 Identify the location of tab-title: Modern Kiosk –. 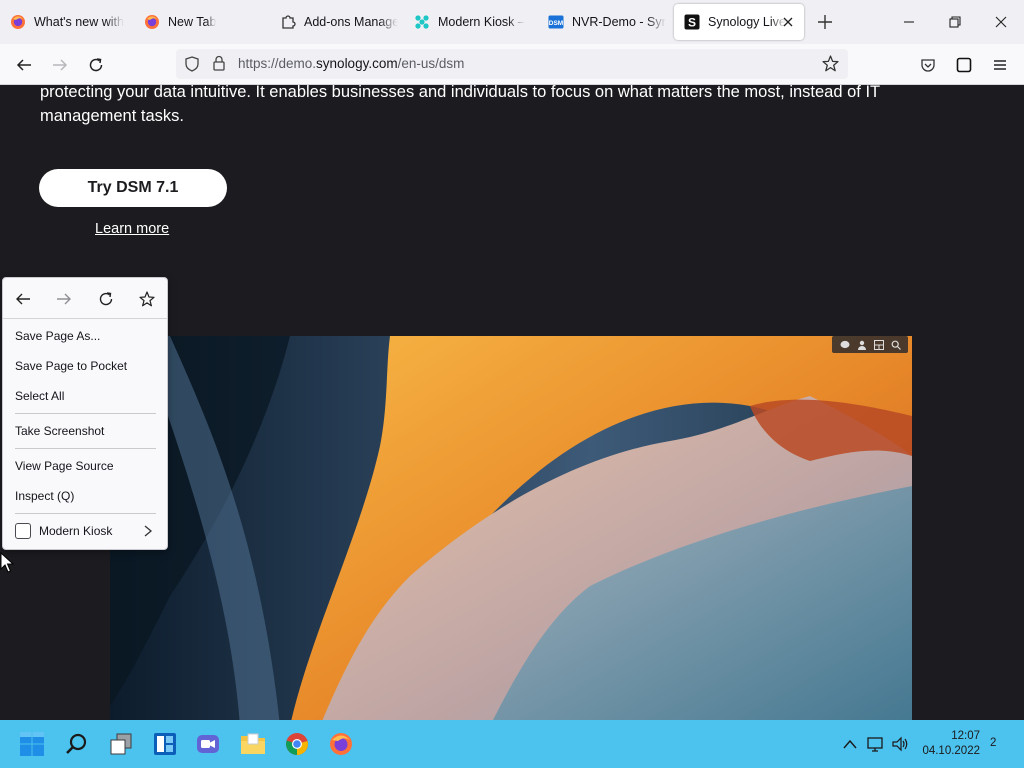
(481, 22).